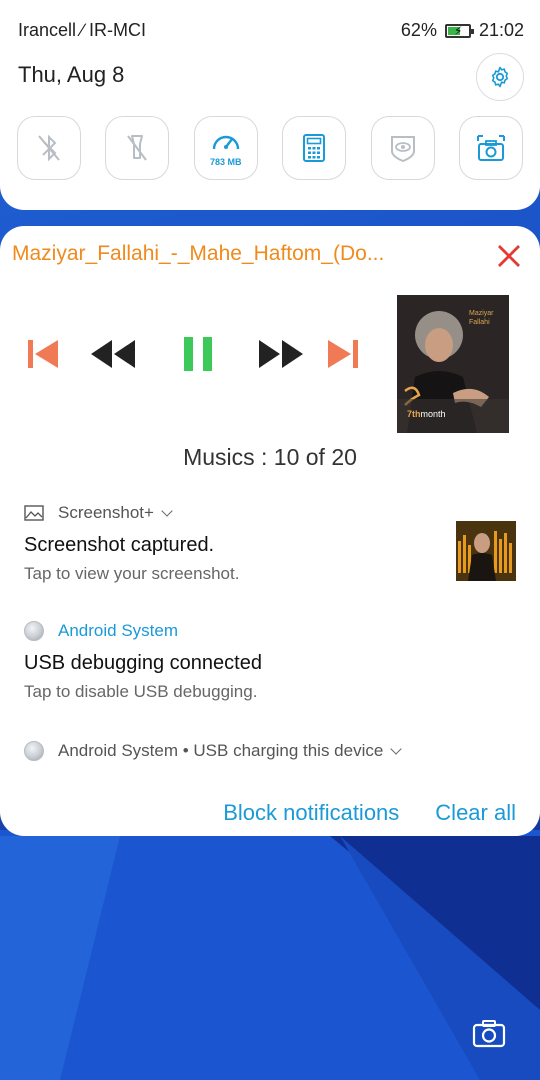  What do you see at coordinates (459, 30) in the screenshot?
I see `battery-icon: ⚡` at bounding box center [459, 30].